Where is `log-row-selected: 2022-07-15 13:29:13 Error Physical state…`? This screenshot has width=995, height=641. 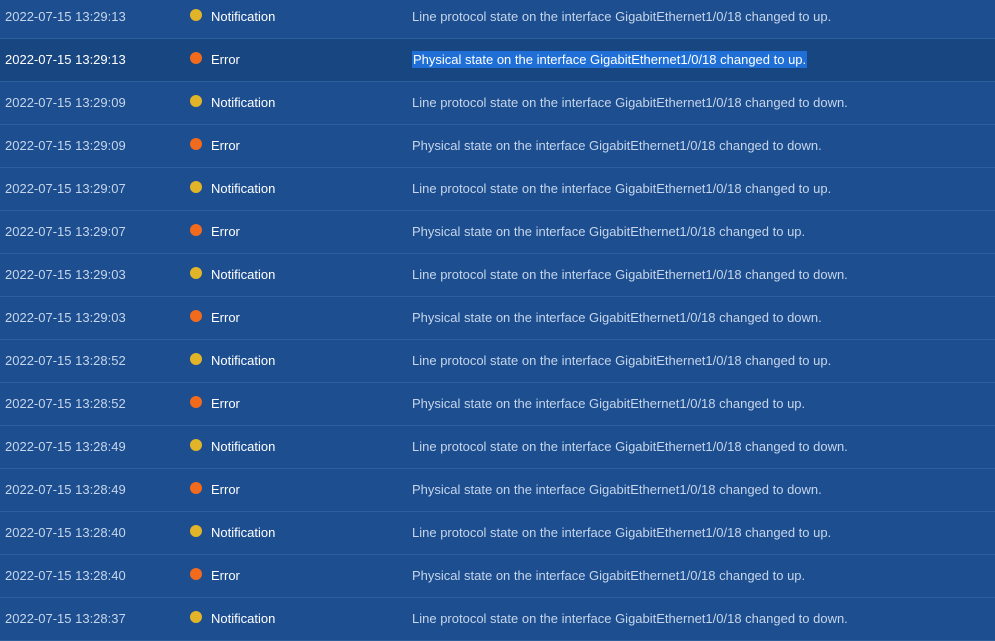
log-row-selected: 2022-07-15 13:29:13 Error Physical state… is located at coordinates (497, 60).